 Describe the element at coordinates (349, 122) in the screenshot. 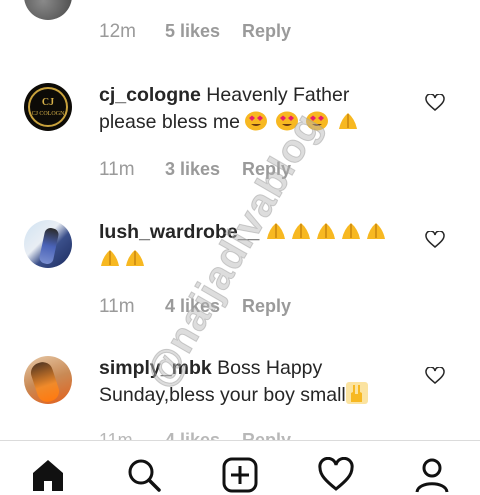

I see `emoji-praying-hands-icon` at that location.